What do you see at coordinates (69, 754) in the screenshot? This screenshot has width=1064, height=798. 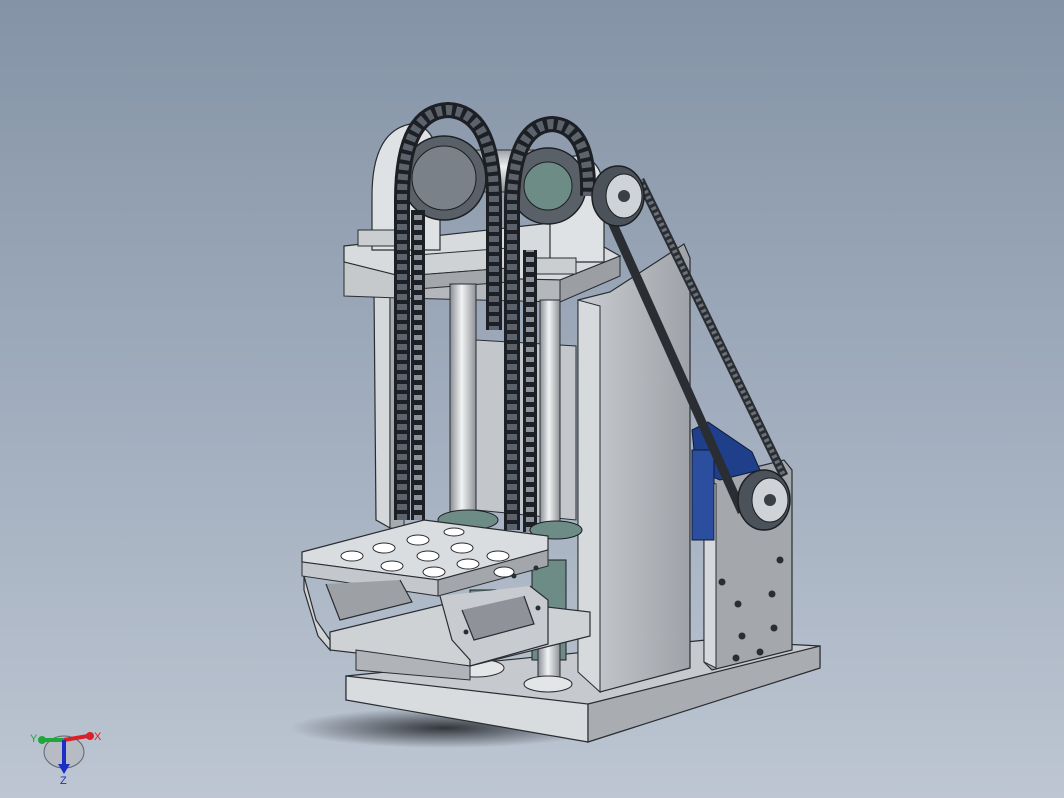 I see `coordinate-triad: X Y Z` at bounding box center [69, 754].